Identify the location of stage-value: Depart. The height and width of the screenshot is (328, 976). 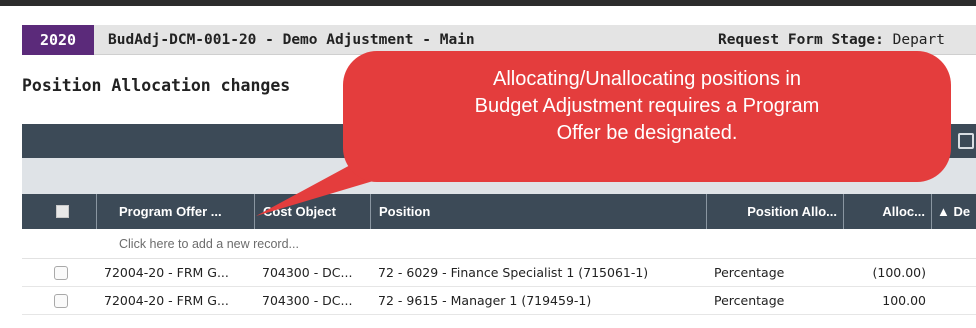
(918, 40).